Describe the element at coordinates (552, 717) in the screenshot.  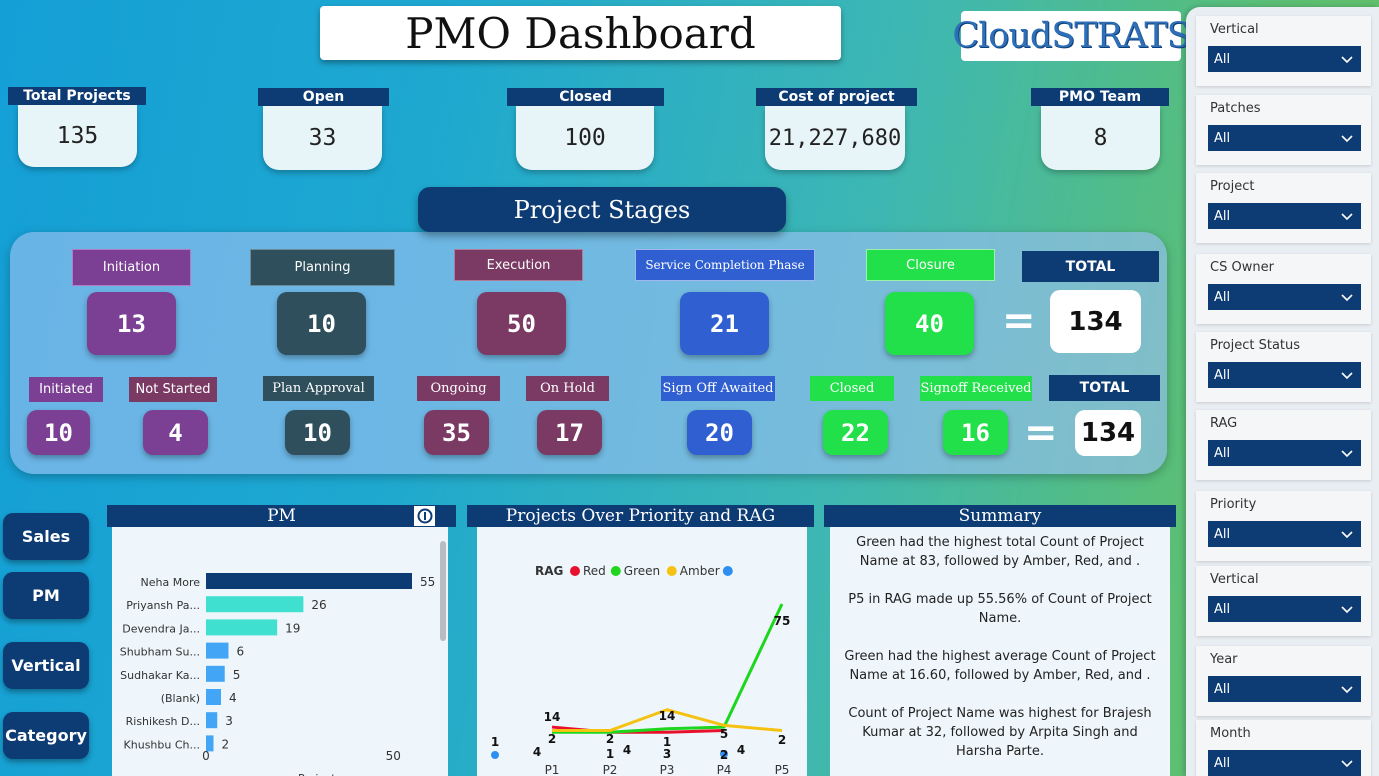
I see `rag-data-label: 14` at that location.